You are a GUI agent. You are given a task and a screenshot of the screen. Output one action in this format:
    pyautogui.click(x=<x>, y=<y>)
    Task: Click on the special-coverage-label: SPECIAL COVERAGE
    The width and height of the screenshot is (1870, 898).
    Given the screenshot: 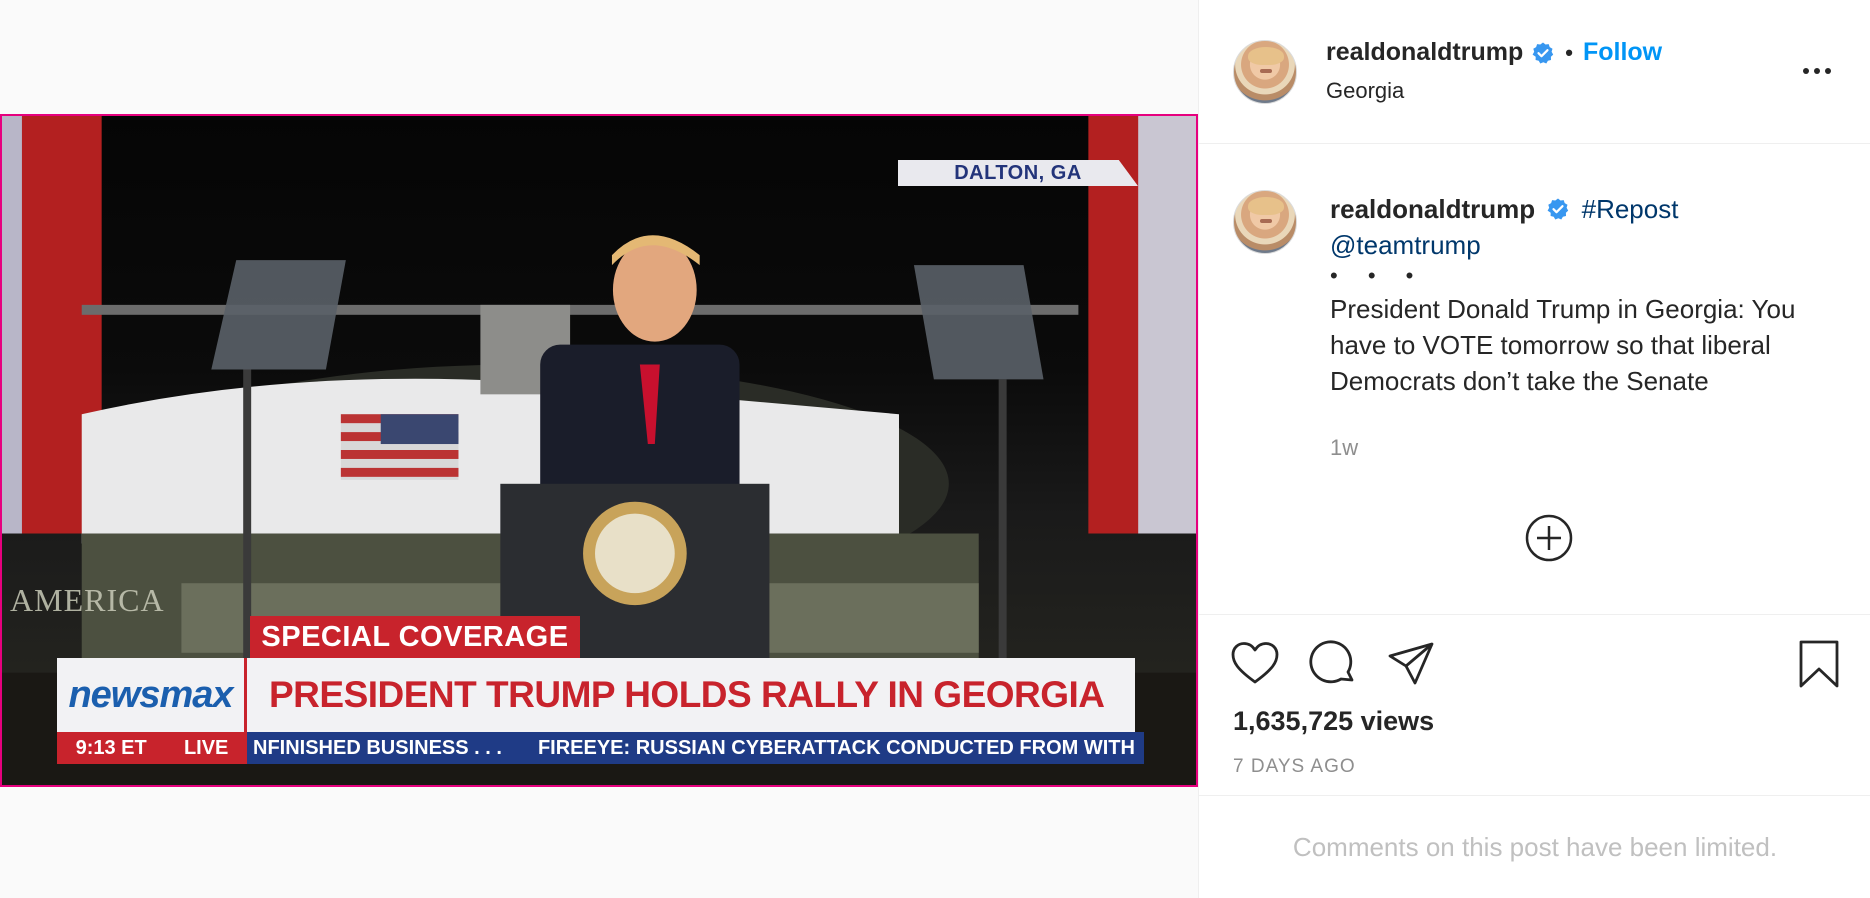 What is the action you would take?
    pyautogui.click(x=415, y=637)
    